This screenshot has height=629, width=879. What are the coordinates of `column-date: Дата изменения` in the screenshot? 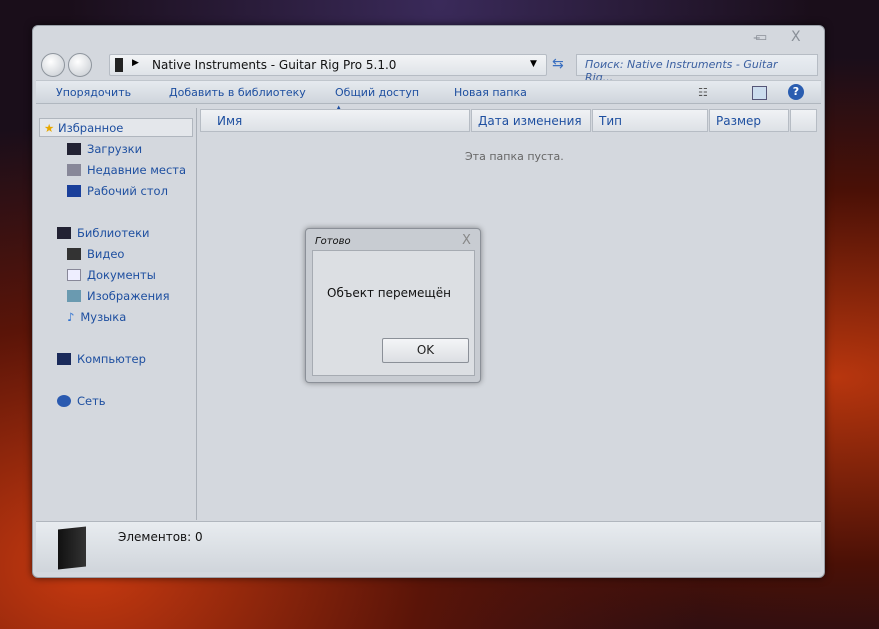 It's located at (531, 120).